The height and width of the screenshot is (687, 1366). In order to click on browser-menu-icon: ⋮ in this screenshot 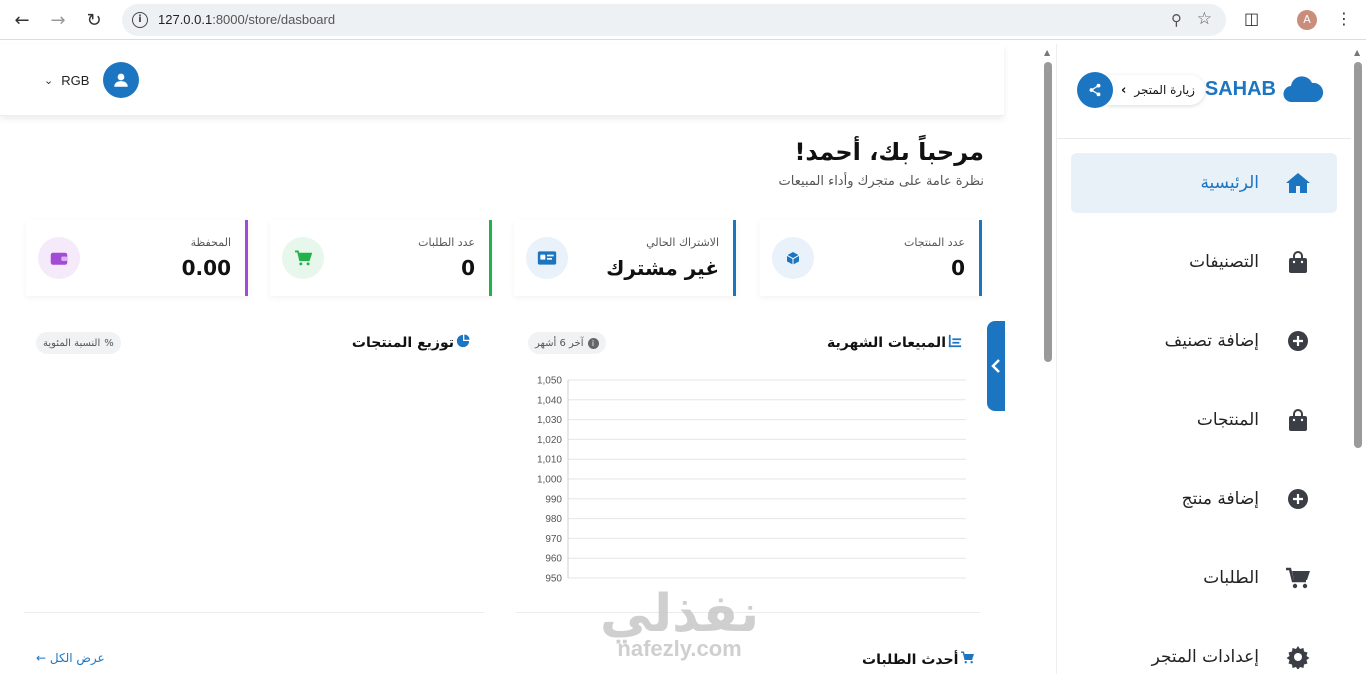, I will do `click(1344, 18)`.